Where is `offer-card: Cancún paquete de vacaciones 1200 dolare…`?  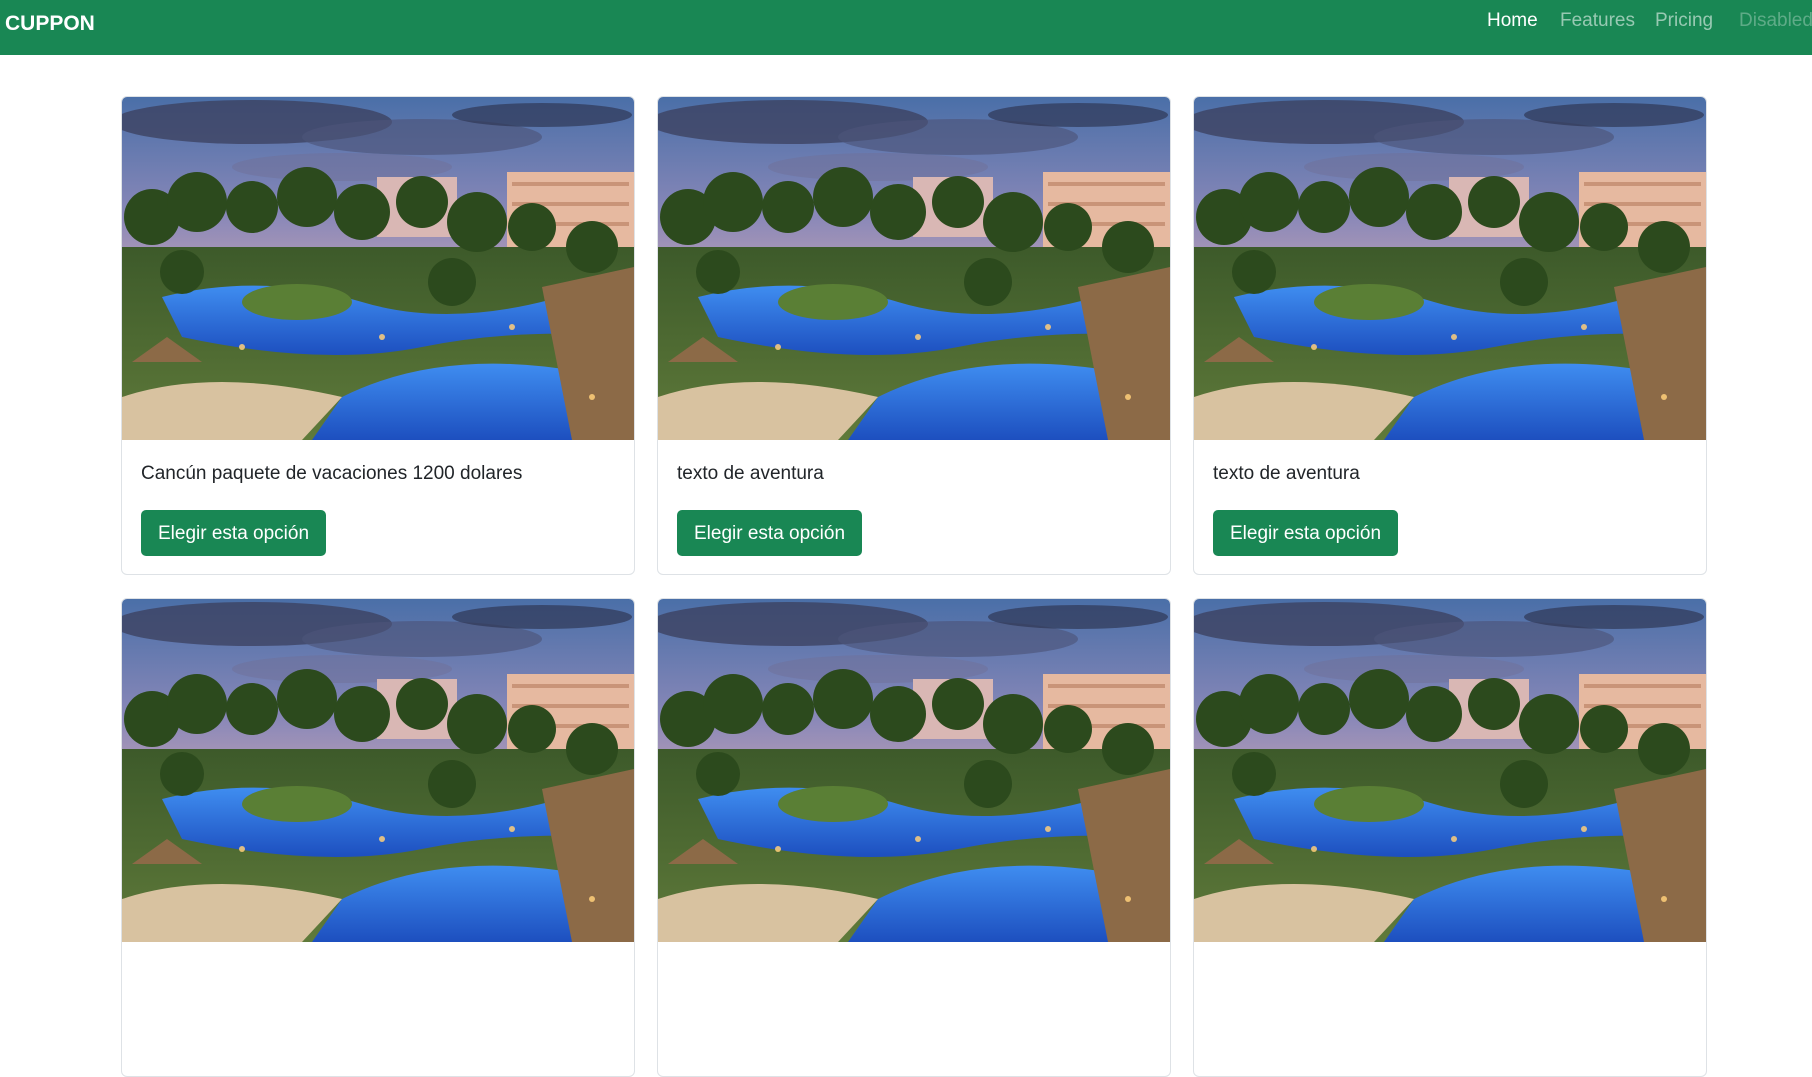 offer-card: Cancún paquete de vacaciones 1200 dolare… is located at coordinates (378, 335).